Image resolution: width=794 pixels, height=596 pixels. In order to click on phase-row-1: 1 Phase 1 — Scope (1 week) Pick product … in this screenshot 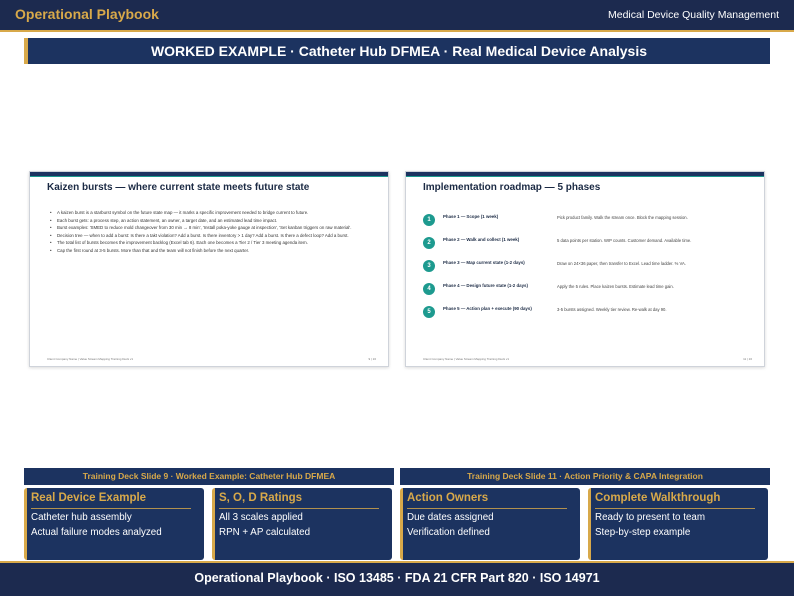, I will do `click(588, 220)`.